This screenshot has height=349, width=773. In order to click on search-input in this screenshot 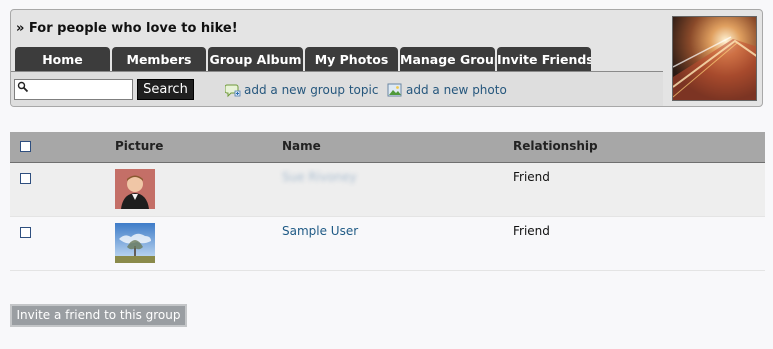, I will do `click(80, 89)`.